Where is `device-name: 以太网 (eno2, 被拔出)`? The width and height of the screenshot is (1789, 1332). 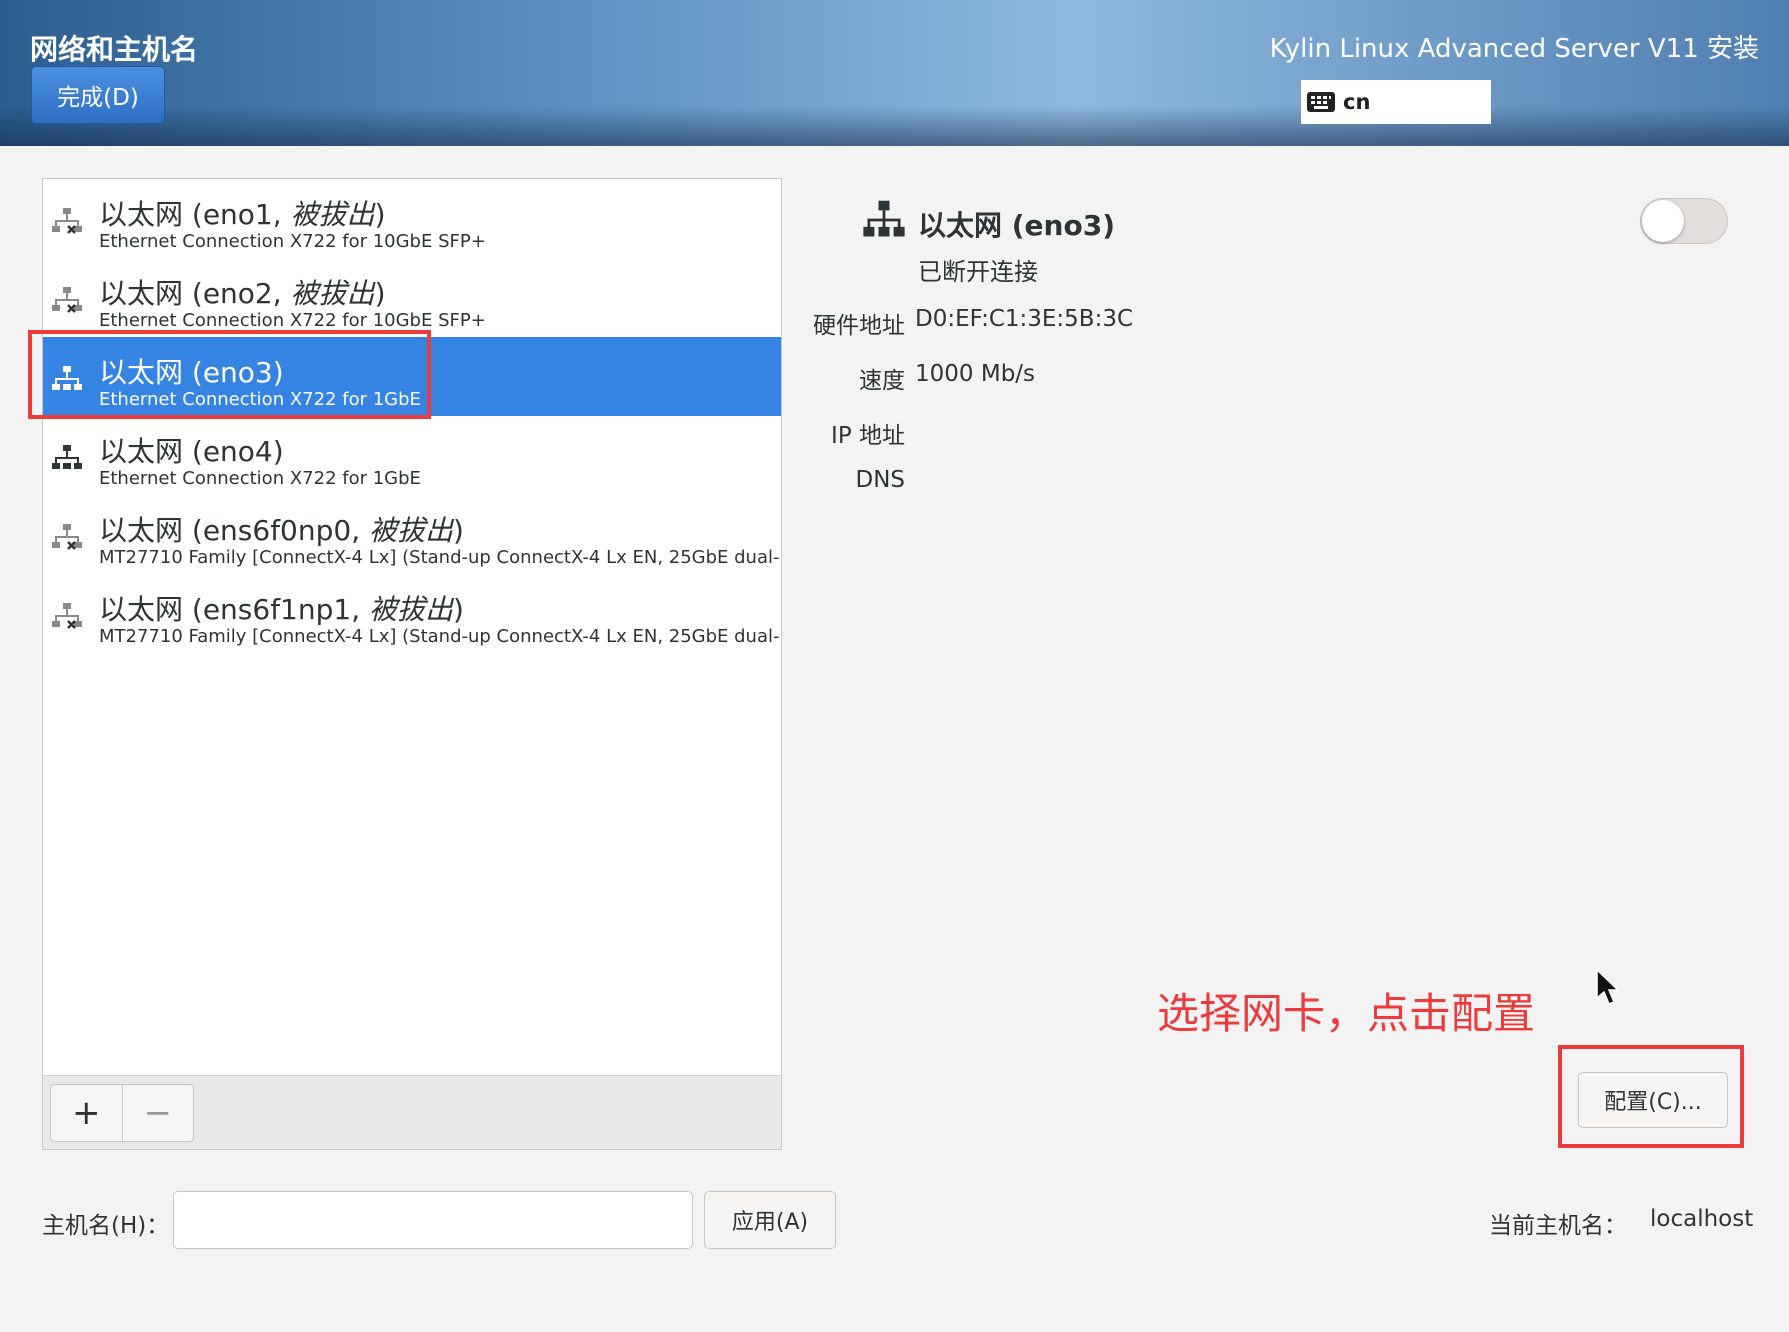 device-name: 以太网 (eno2, 被拔出) is located at coordinates (242, 293).